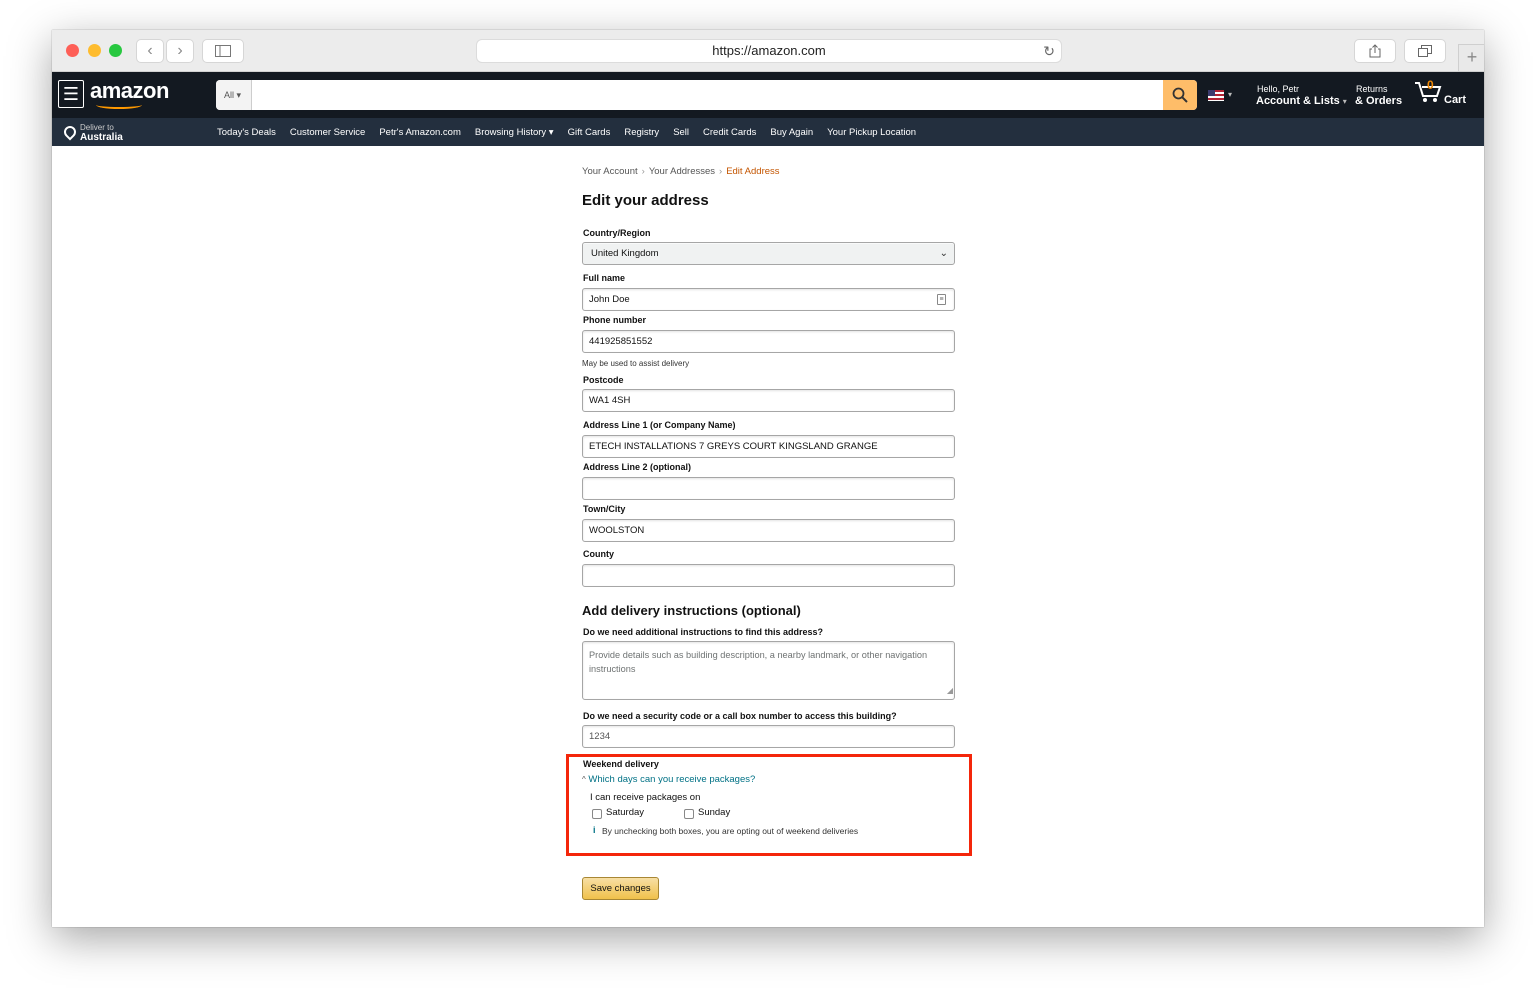  Describe the element at coordinates (769, 805) in the screenshot. I see `highlight-box` at that location.